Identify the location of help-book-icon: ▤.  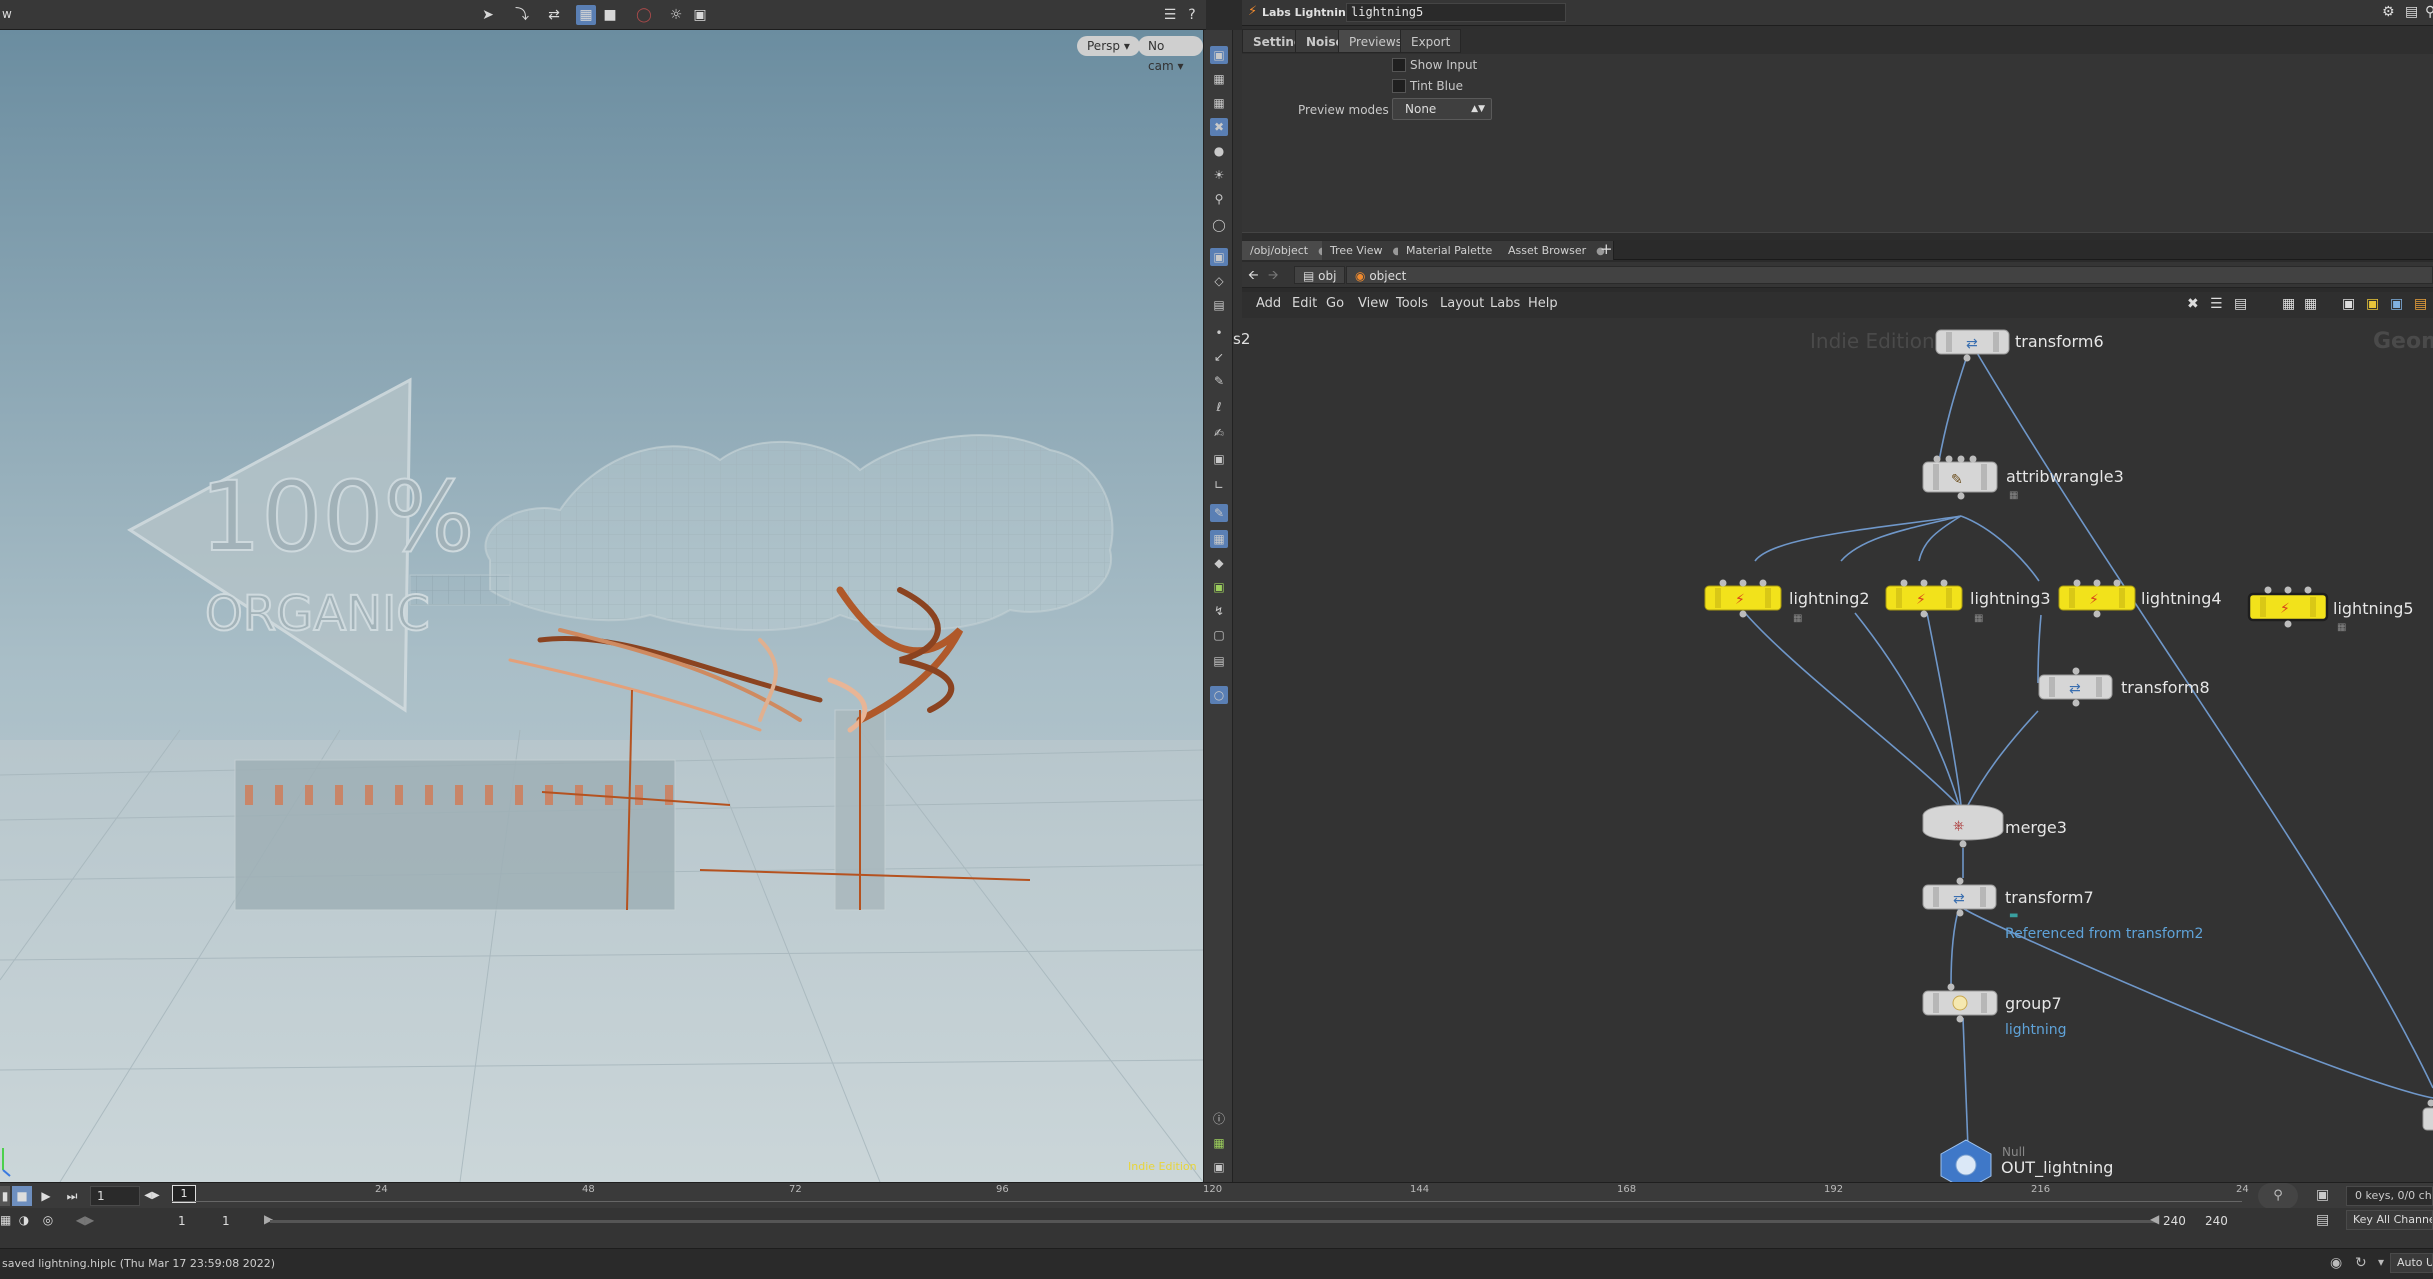
(2411, 12).